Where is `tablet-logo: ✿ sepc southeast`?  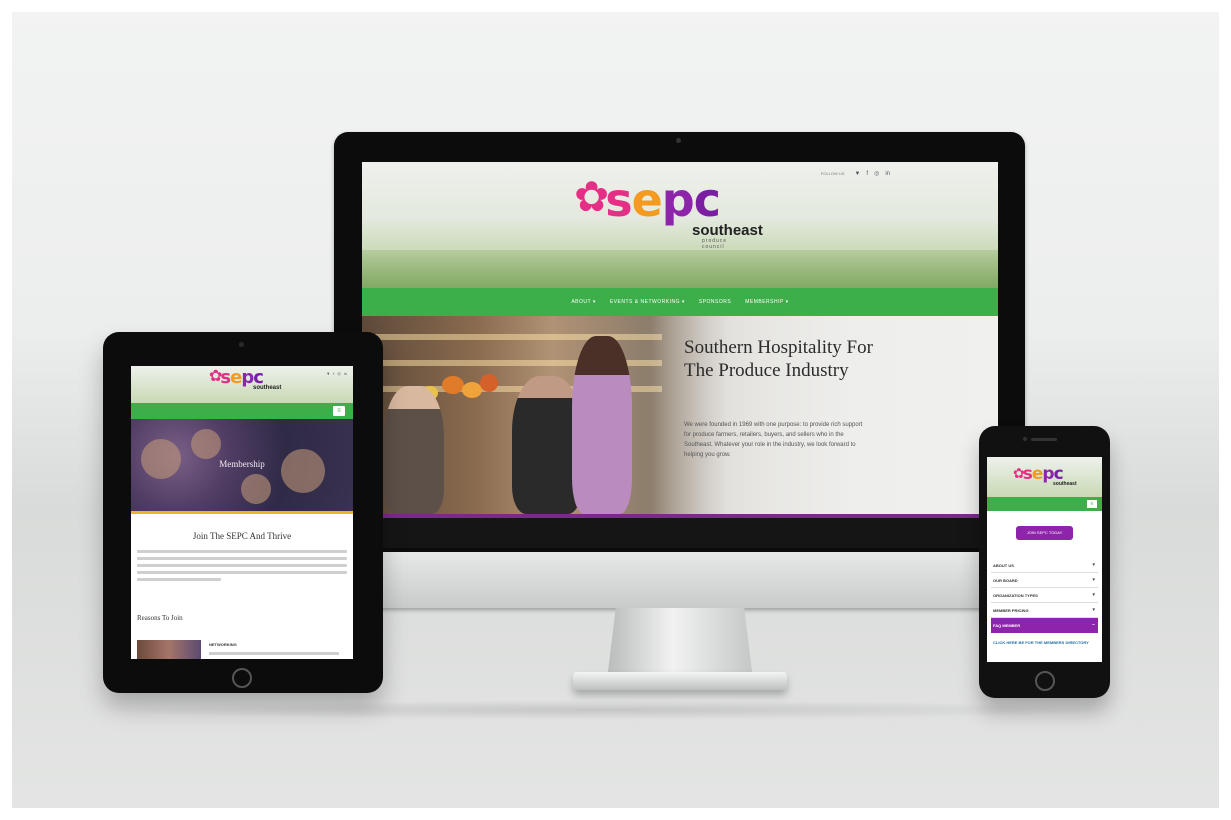 tablet-logo: ✿ sepc southeast is located at coordinates (245, 380).